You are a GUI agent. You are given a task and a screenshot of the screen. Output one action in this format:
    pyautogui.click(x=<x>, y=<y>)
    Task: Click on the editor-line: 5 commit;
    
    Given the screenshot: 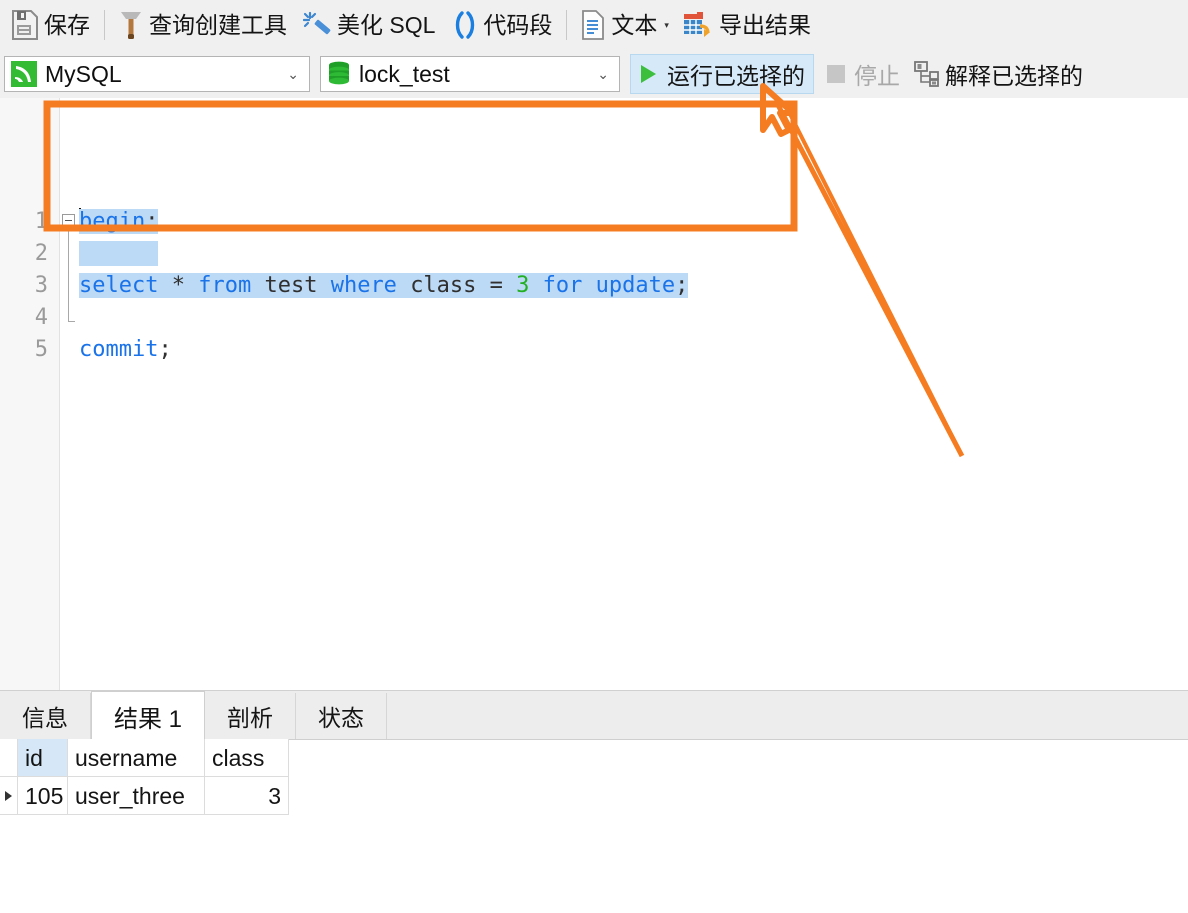 What is the action you would take?
    pyautogui.click(x=594, y=350)
    